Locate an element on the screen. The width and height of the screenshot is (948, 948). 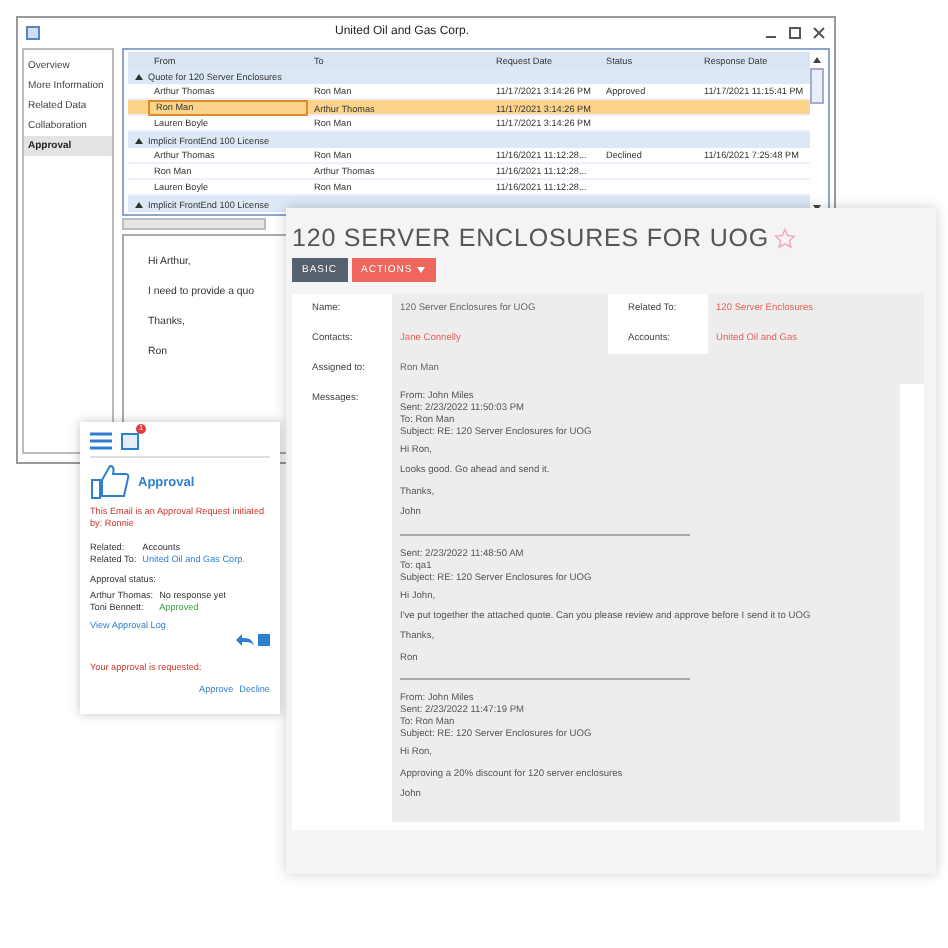
record-title: 120 SERVER ENCLOSURES FOR UOG is located at coordinates (531, 238).